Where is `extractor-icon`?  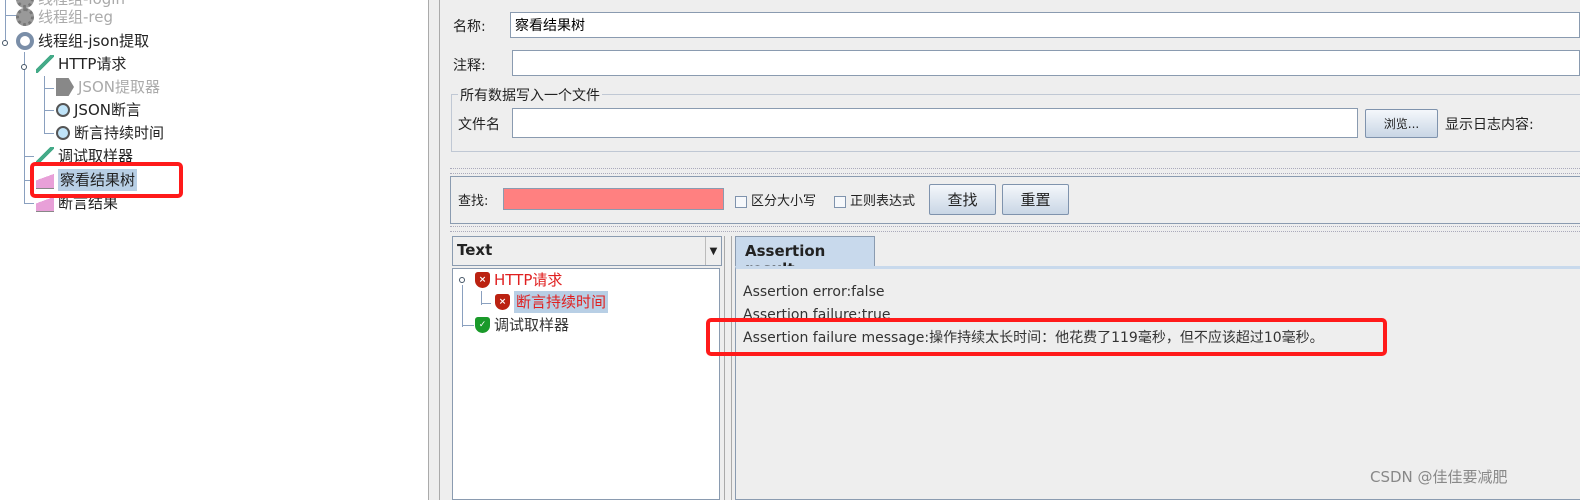
extractor-icon is located at coordinates (65, 87).